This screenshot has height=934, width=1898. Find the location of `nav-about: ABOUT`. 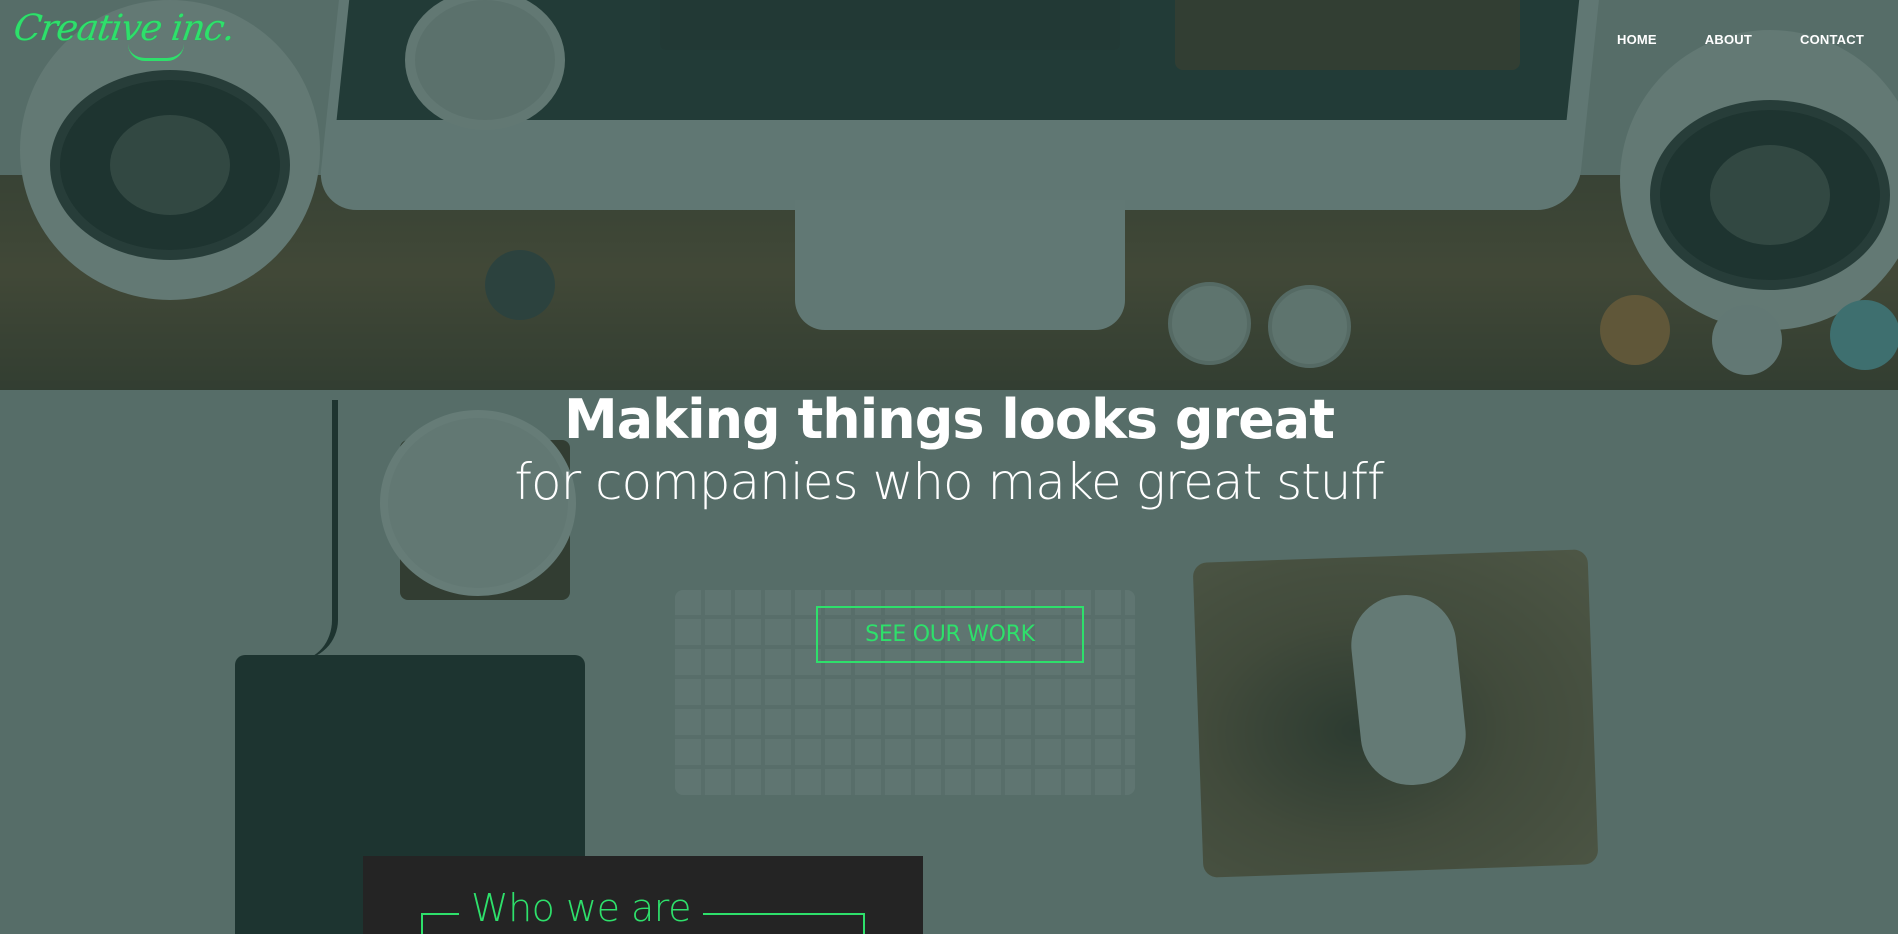

nav-about: ABOUT is located at coordinates (1728, 39).